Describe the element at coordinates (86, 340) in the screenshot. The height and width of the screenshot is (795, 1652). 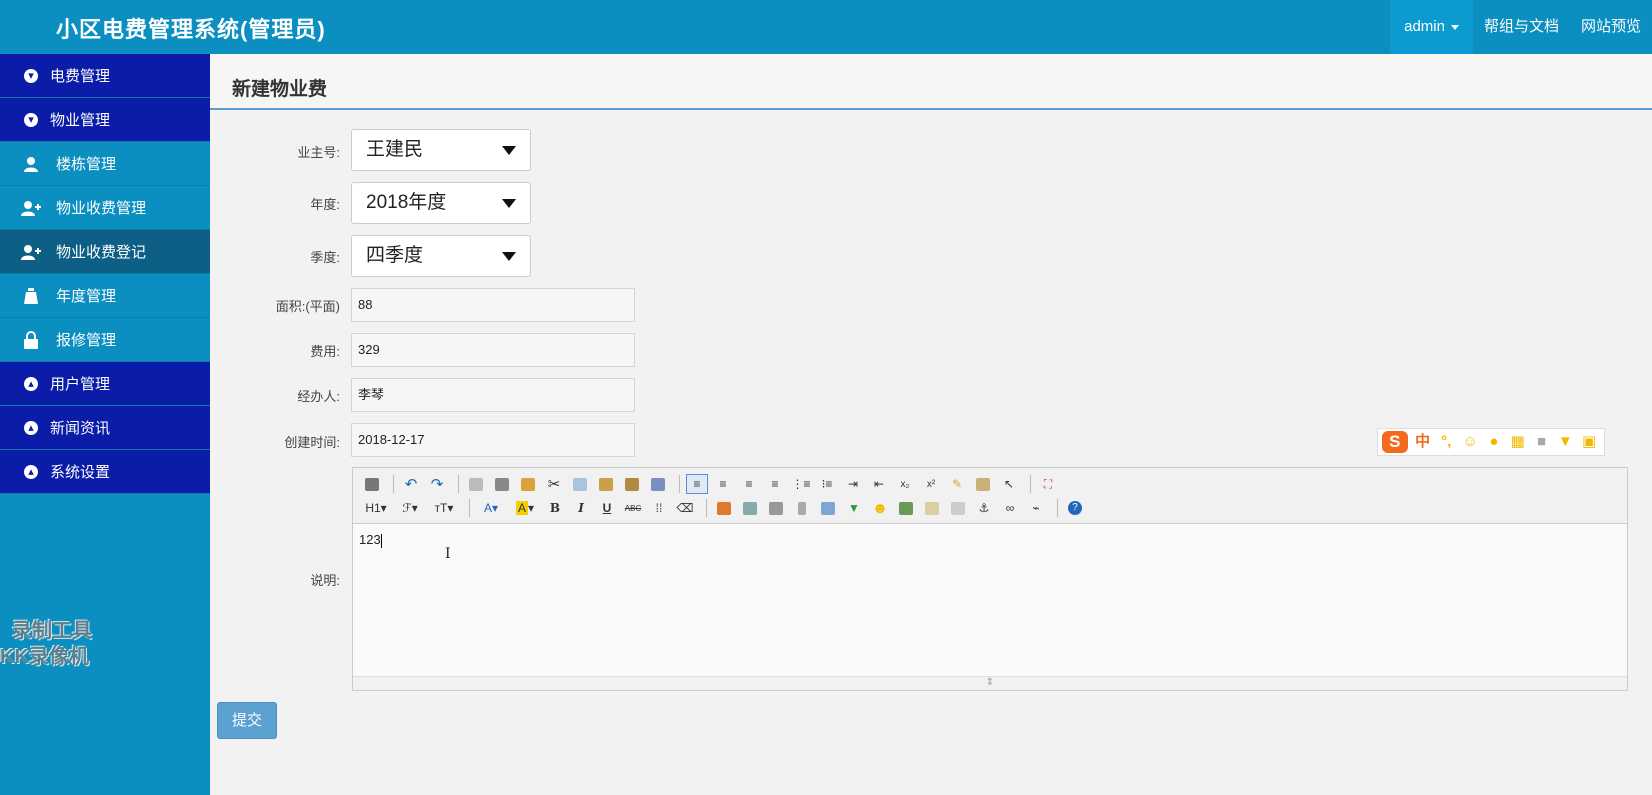
I see `sidebar-item-label: 报修管理` at that location.